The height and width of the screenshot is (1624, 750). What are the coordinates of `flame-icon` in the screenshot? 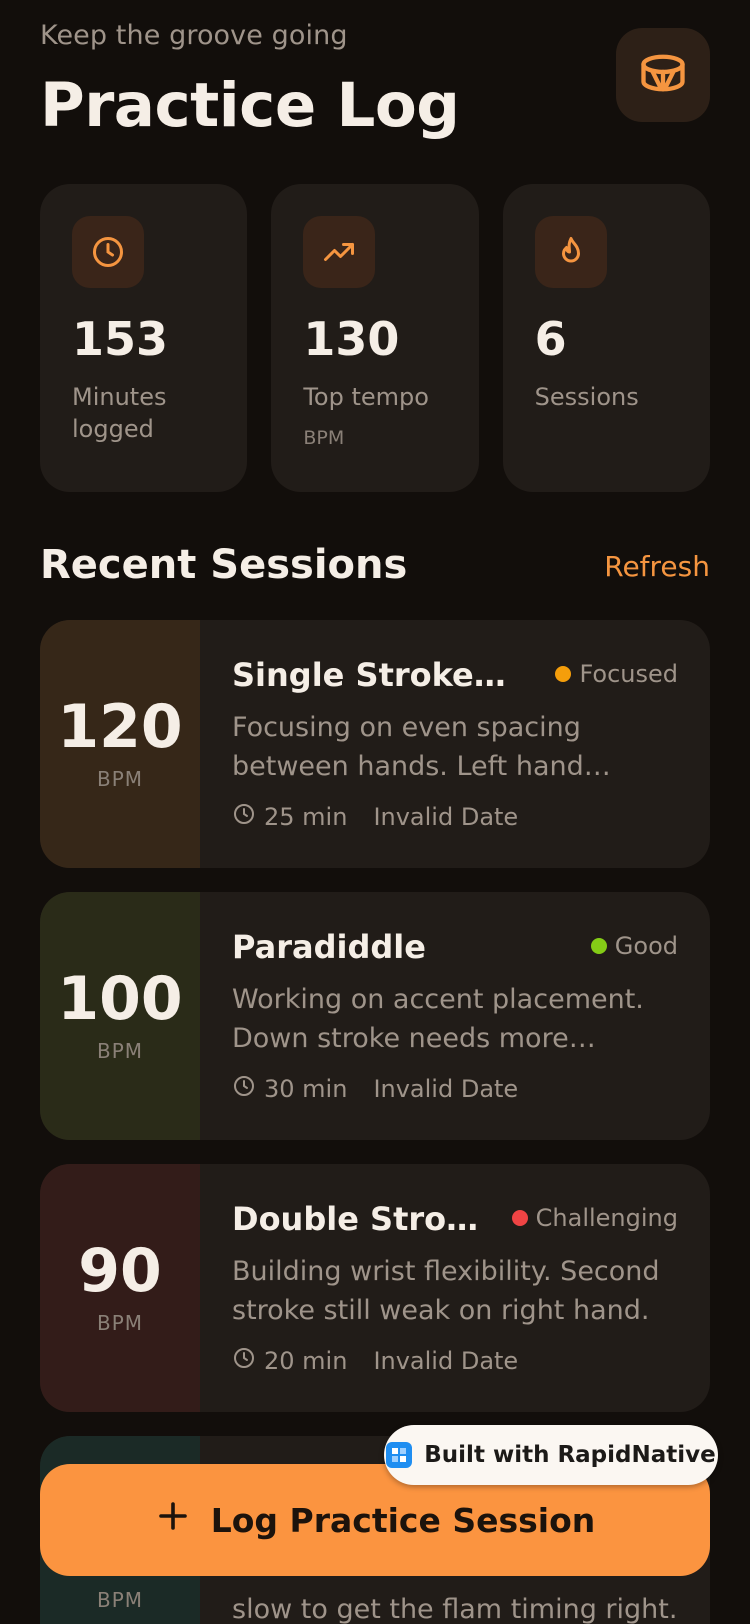 It's located at (570, 252).